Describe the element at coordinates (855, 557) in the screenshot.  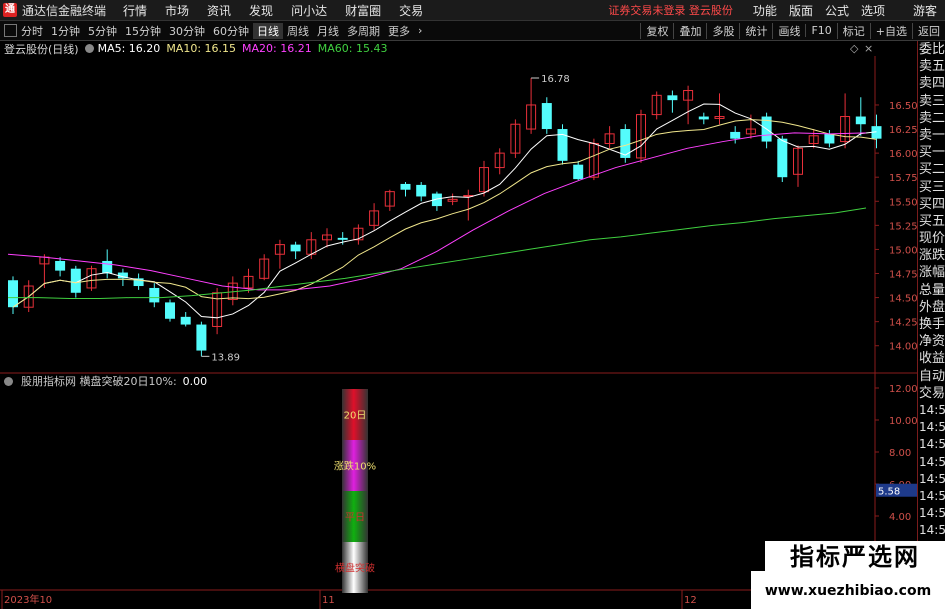
I see `watermark-title: 指标严选网` at that location.